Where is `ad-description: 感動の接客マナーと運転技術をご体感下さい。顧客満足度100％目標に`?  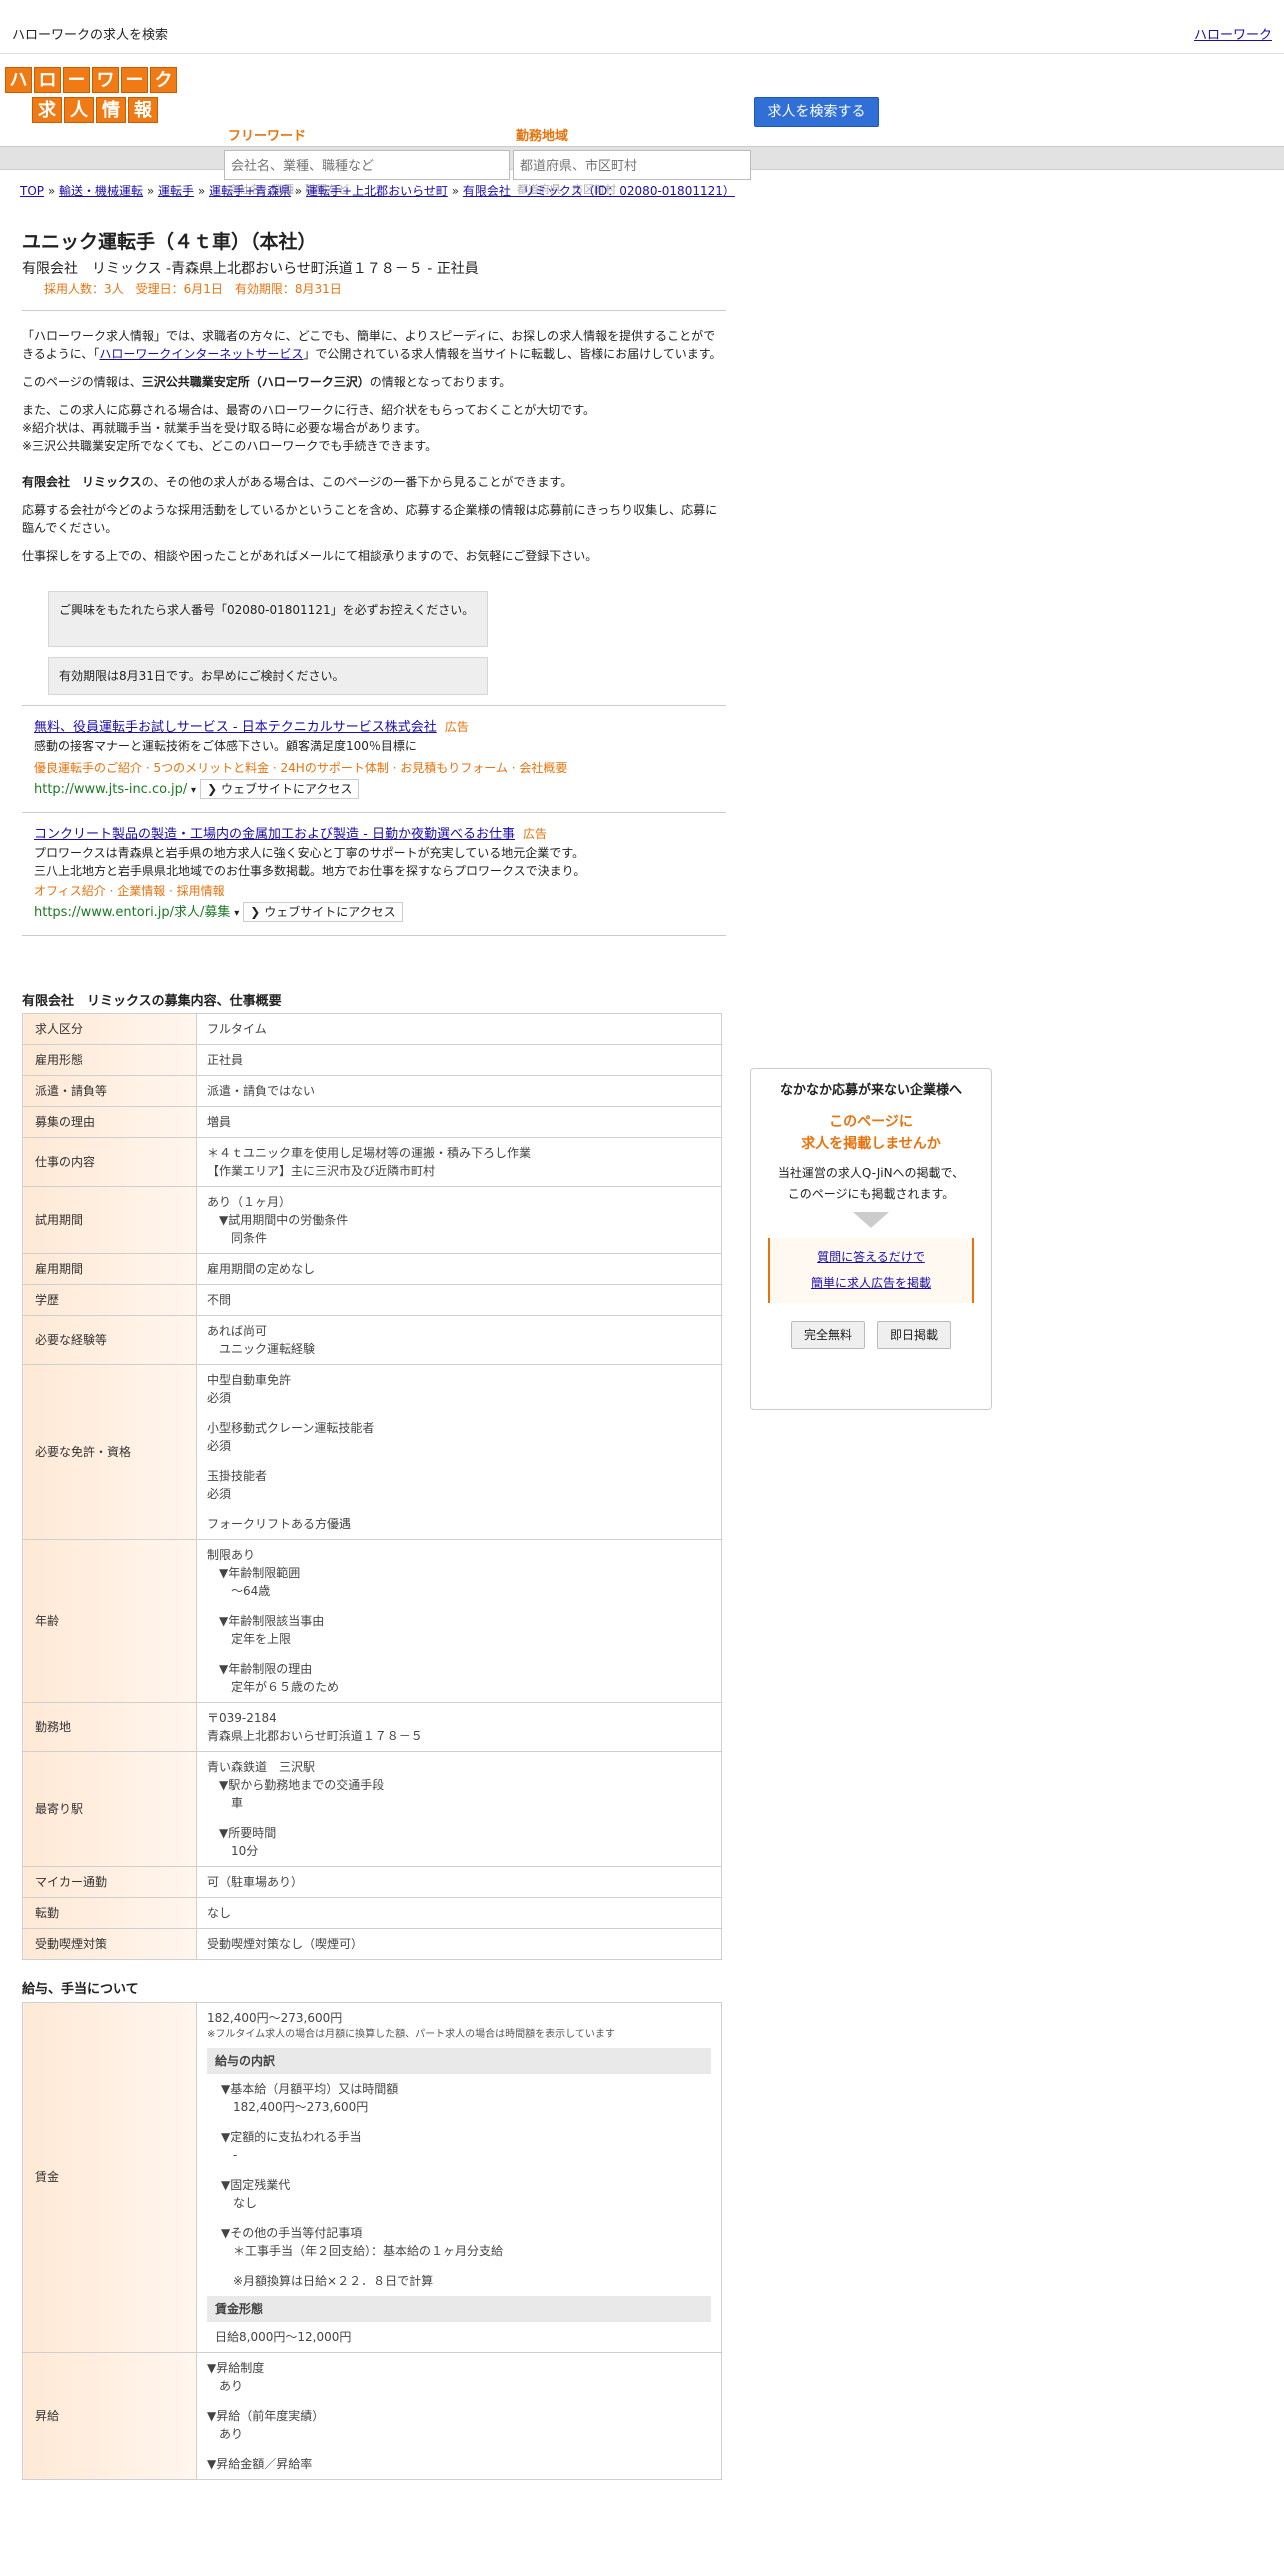 ad-description: 感動の接客マナーと運転技術をご体感下さい。顧客満足度100％目標に is located at coordinates (225, 746).